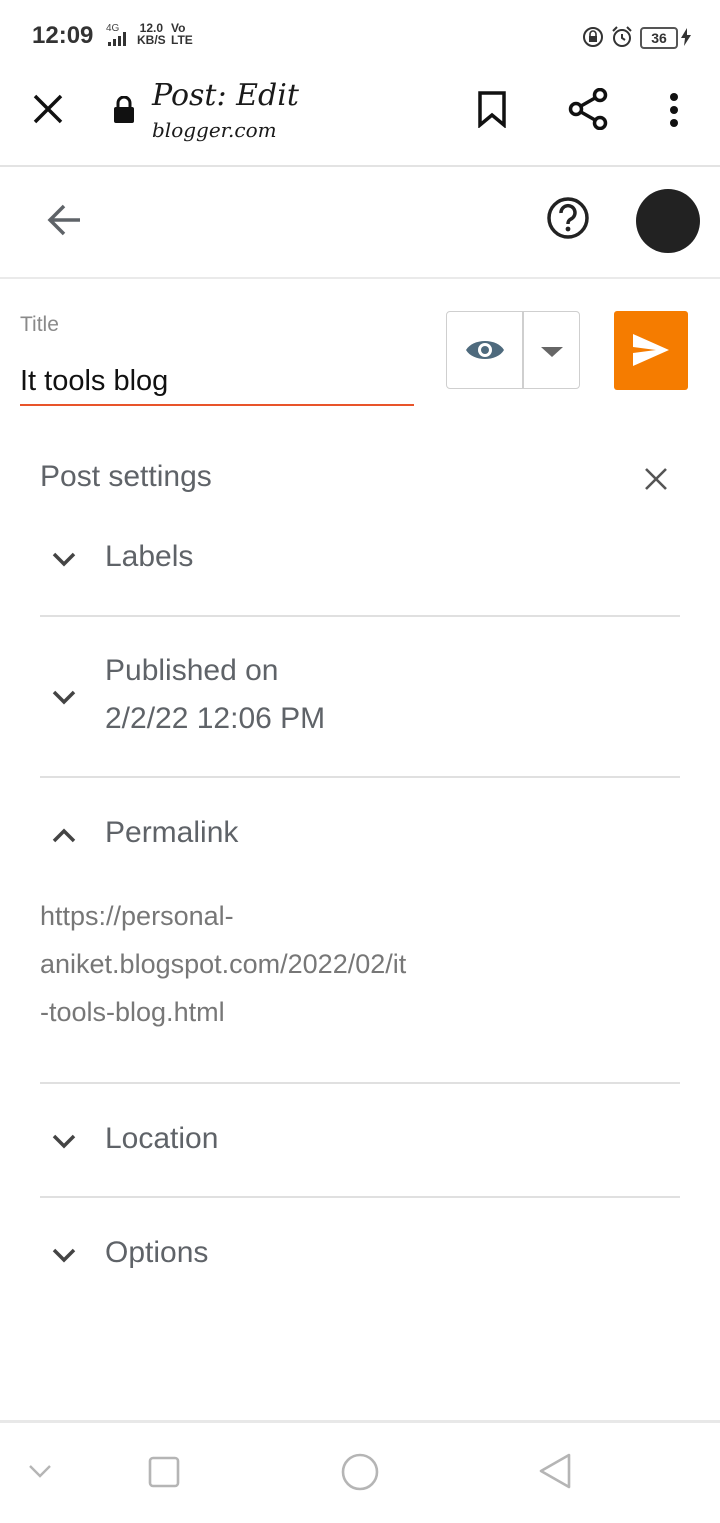 This screenshot has height=1523, width=720. I want to click on status-time: 12:09, so click(63, 35).